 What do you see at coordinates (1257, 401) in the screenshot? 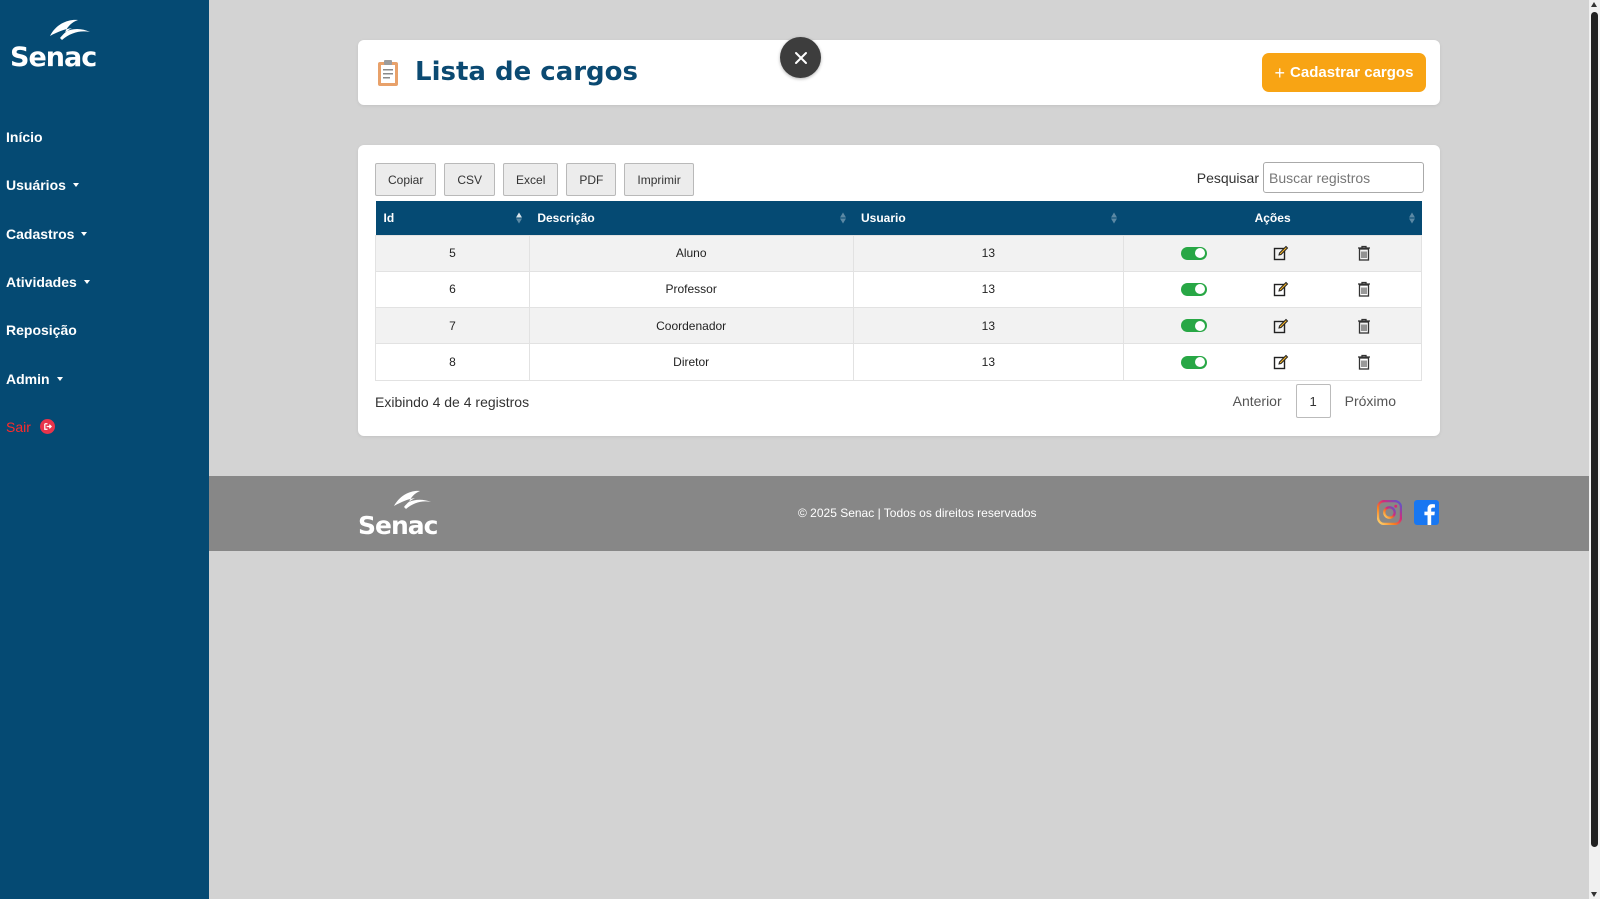
I see `previous-page-button: Anterior` at bounding box center [1257, 401].